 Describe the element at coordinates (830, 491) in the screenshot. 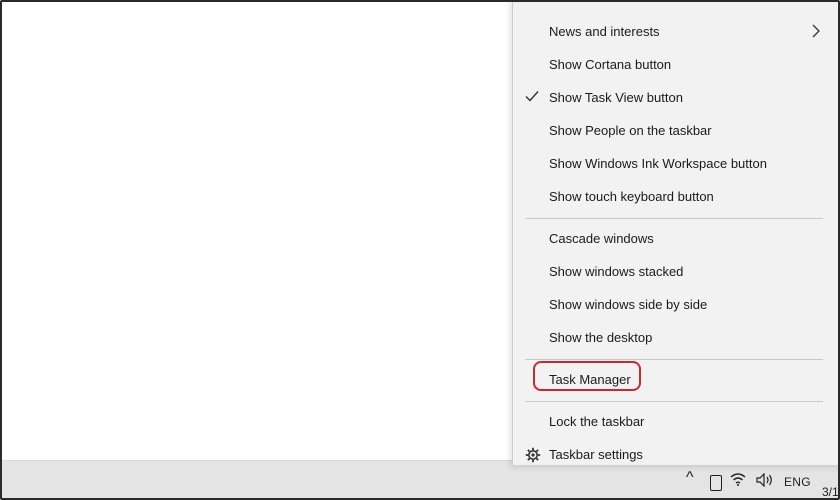

I see `clock-date: 3/1` at that location.